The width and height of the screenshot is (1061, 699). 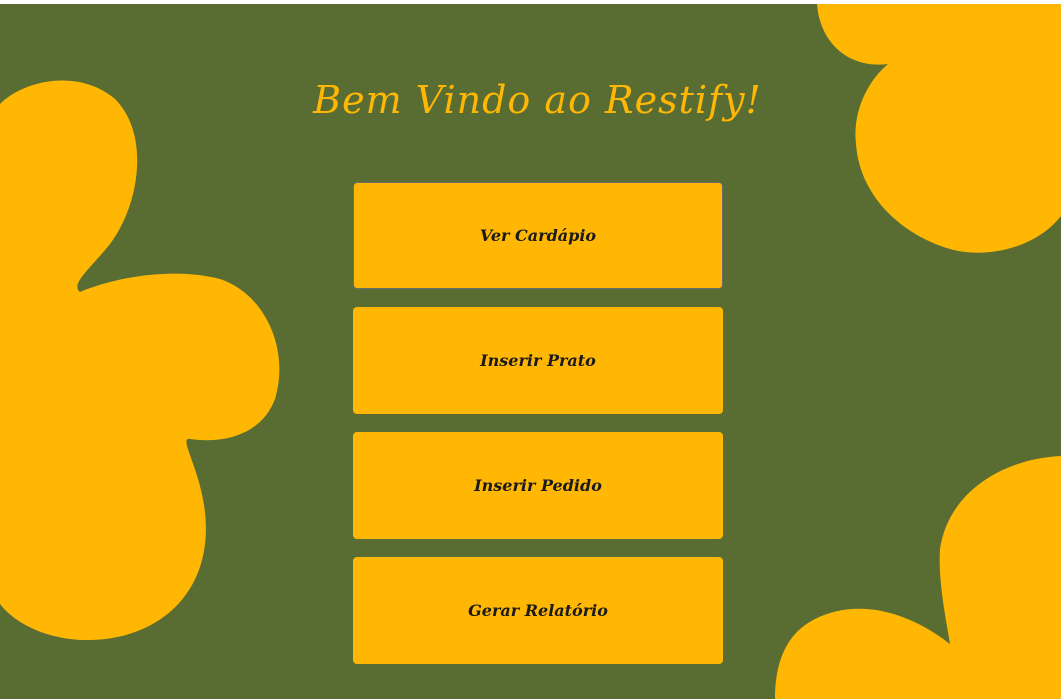 I want to click on ver-cardapio-button: Ver Cardápio, so click(x=538, y=235).